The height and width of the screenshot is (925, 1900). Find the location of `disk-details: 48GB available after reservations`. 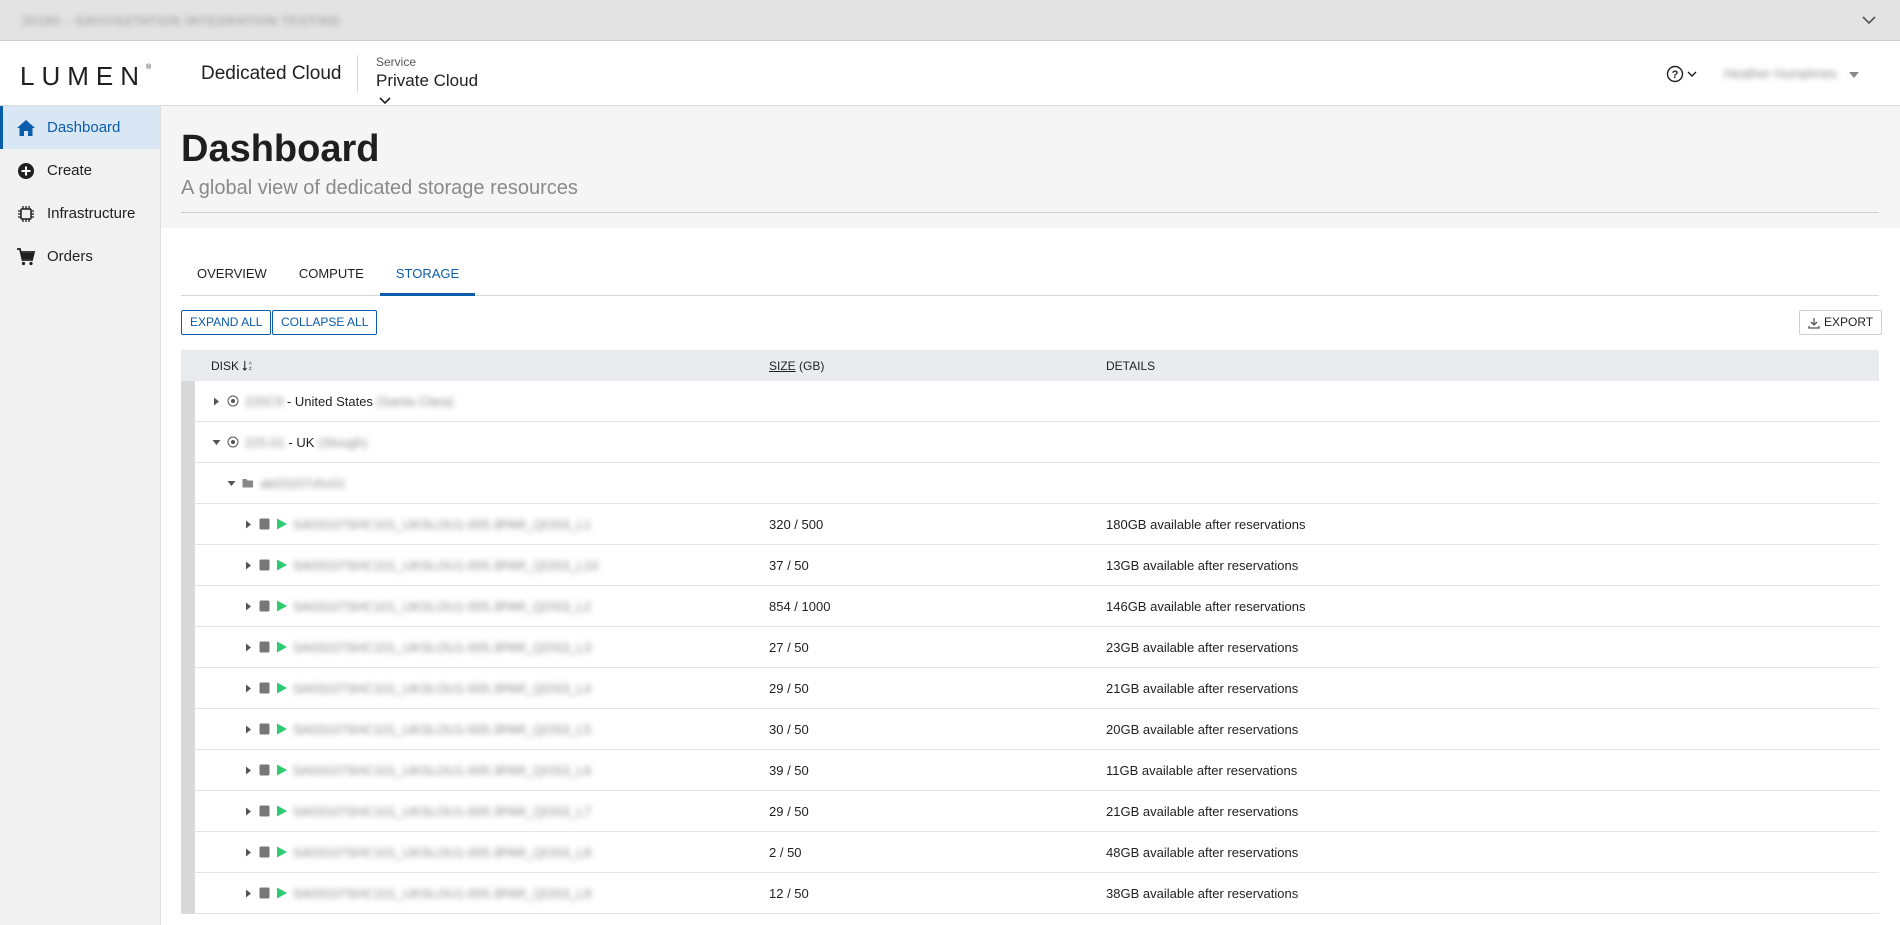

disk-details: 48GB available after reservations is located at coordinates (1202, 852).